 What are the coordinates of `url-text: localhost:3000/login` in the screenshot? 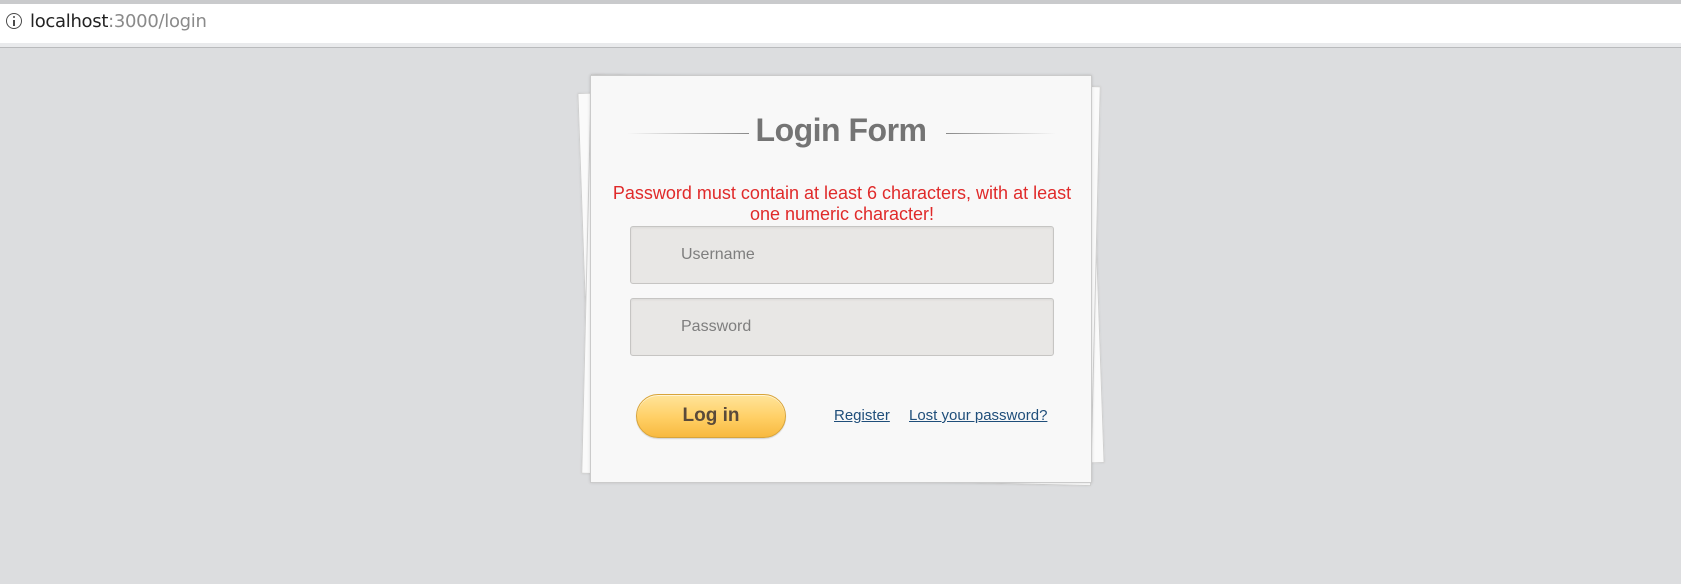 It's located at (118, 22).